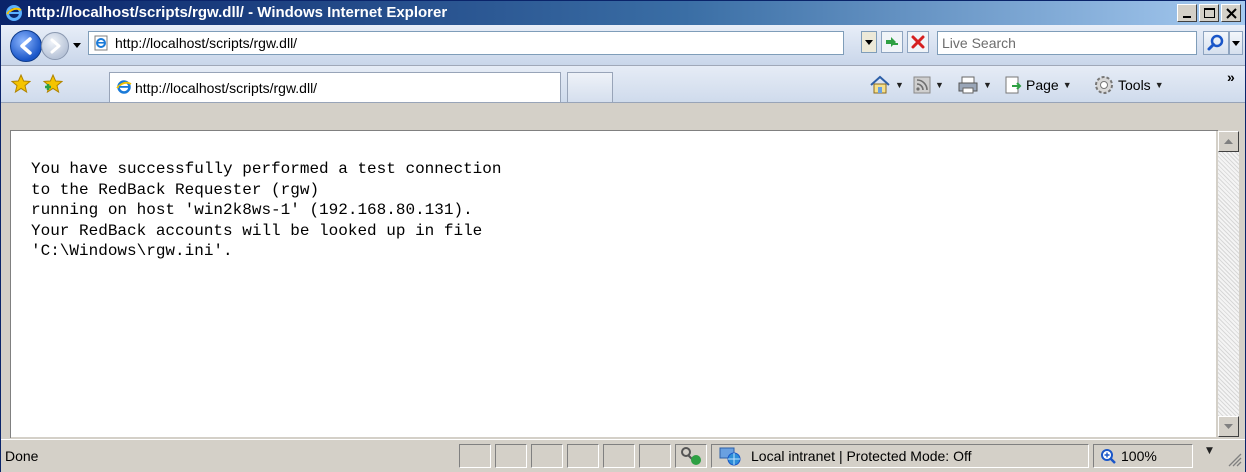  What do you see at coordinates (1187, 13) in the screenshot?
I see `minimize-button` at bounding box center [1187, 13].